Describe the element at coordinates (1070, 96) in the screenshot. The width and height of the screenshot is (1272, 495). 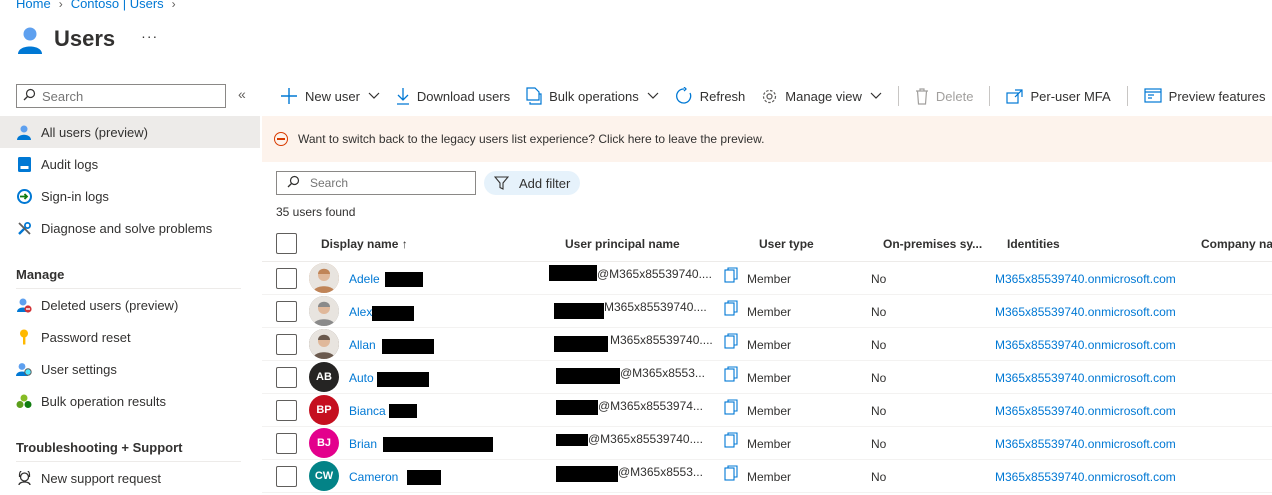
I see `per-user-mfa-label: Per-user MFA` at that location.